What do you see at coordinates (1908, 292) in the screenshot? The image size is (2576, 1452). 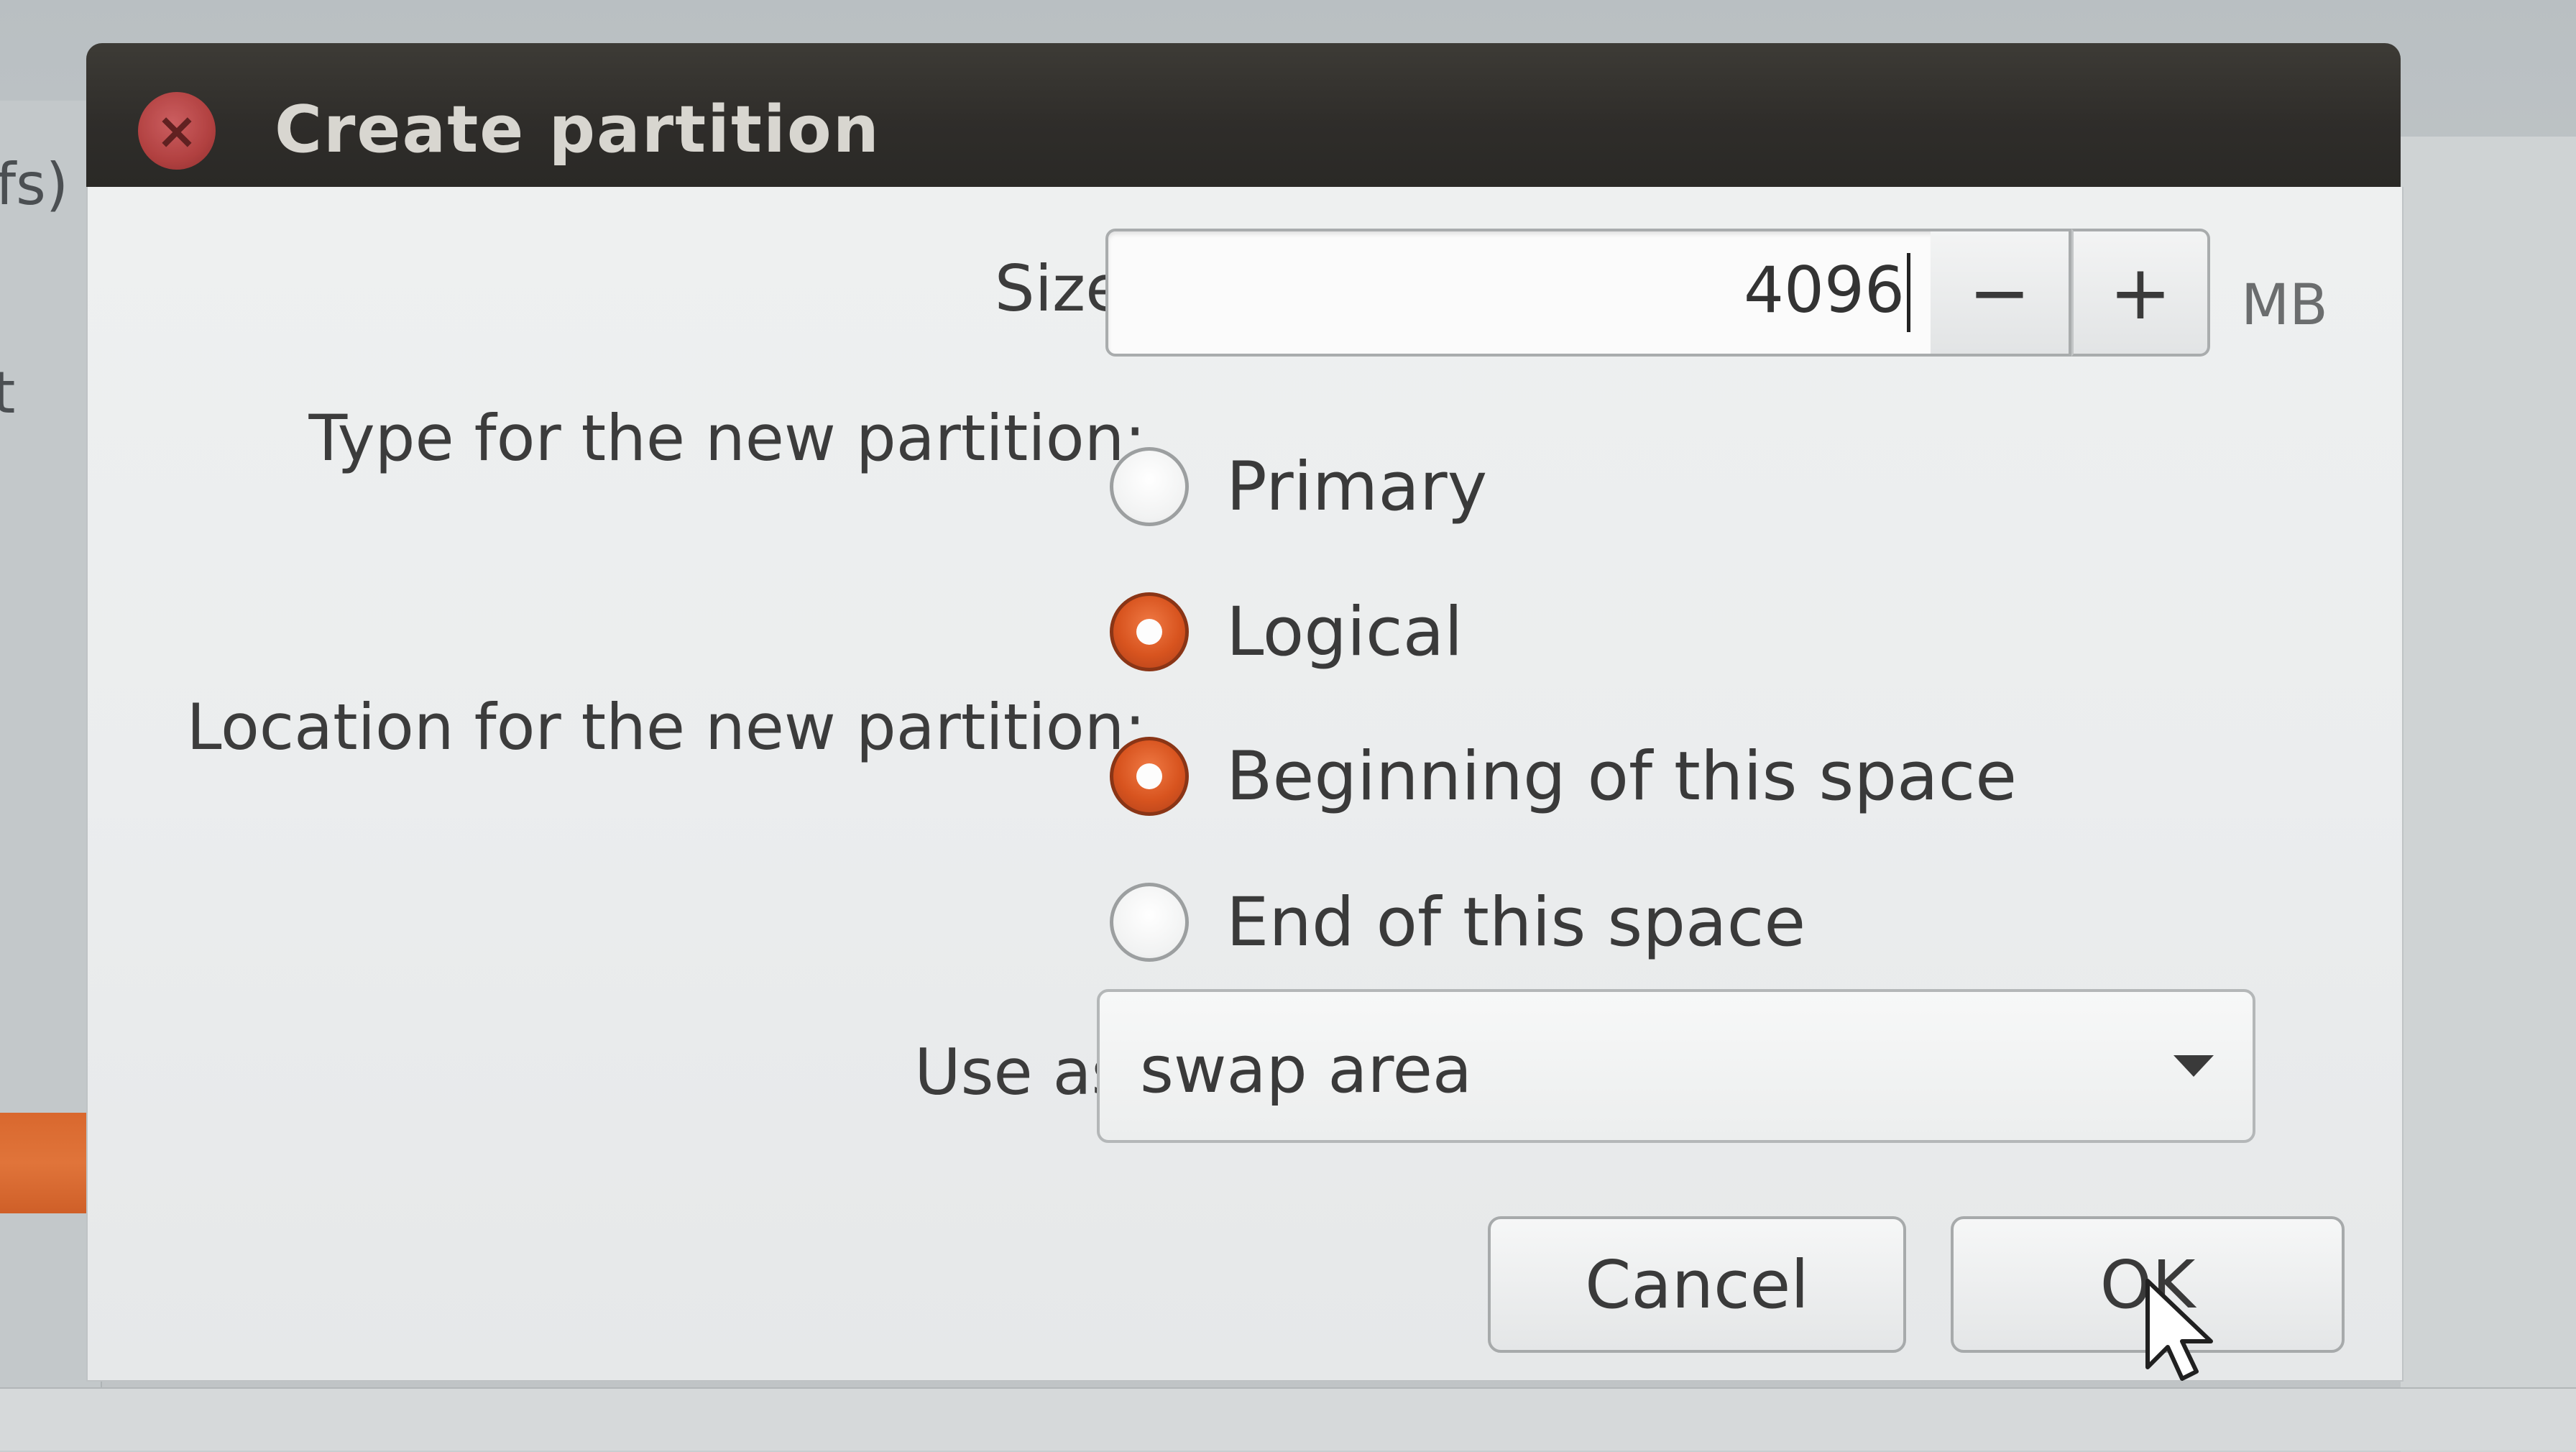 I see `text-caret` at bounding box center [1908, 292].